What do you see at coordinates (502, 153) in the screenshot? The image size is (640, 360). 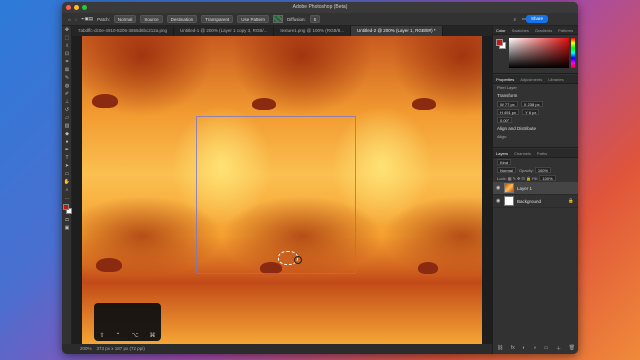 I see `tab-layers: Layers` at bounding box center [502, 153].